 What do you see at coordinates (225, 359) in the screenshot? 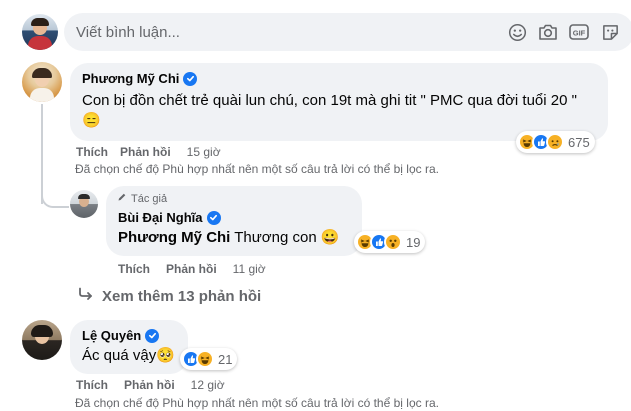
I see `reaction-count: 21` at bounding box center [225, 359].